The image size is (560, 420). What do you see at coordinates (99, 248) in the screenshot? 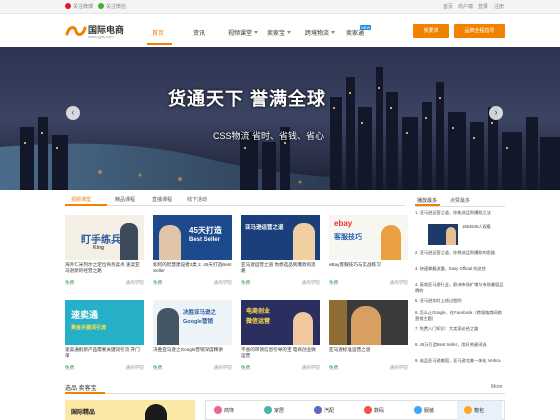
I see `thumb-label: King` at bounding box center [99, 248].